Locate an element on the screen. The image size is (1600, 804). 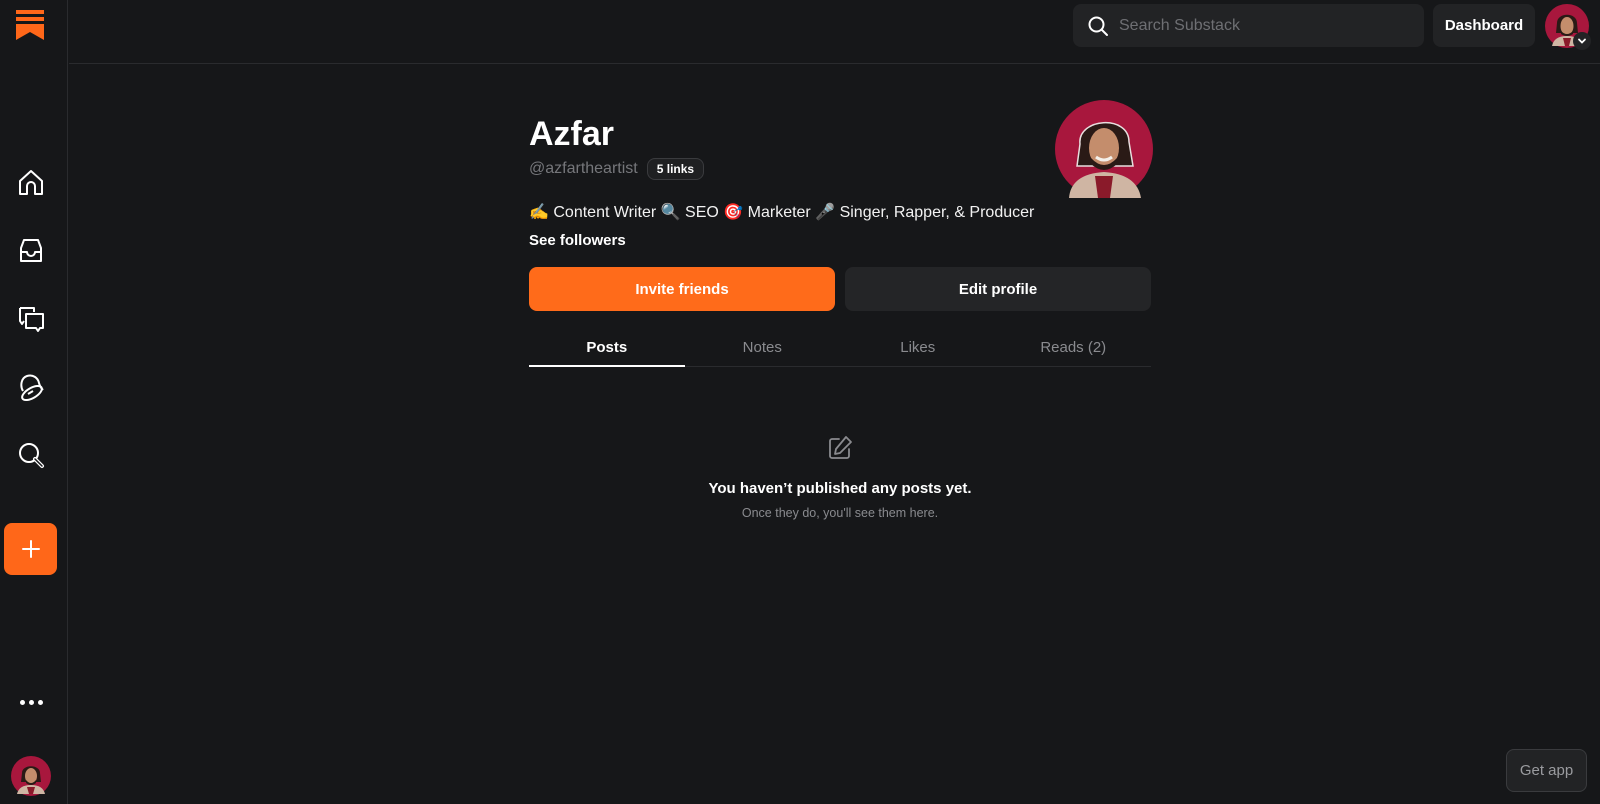
tab-notes: Notes is located at coordinates (763, 353).